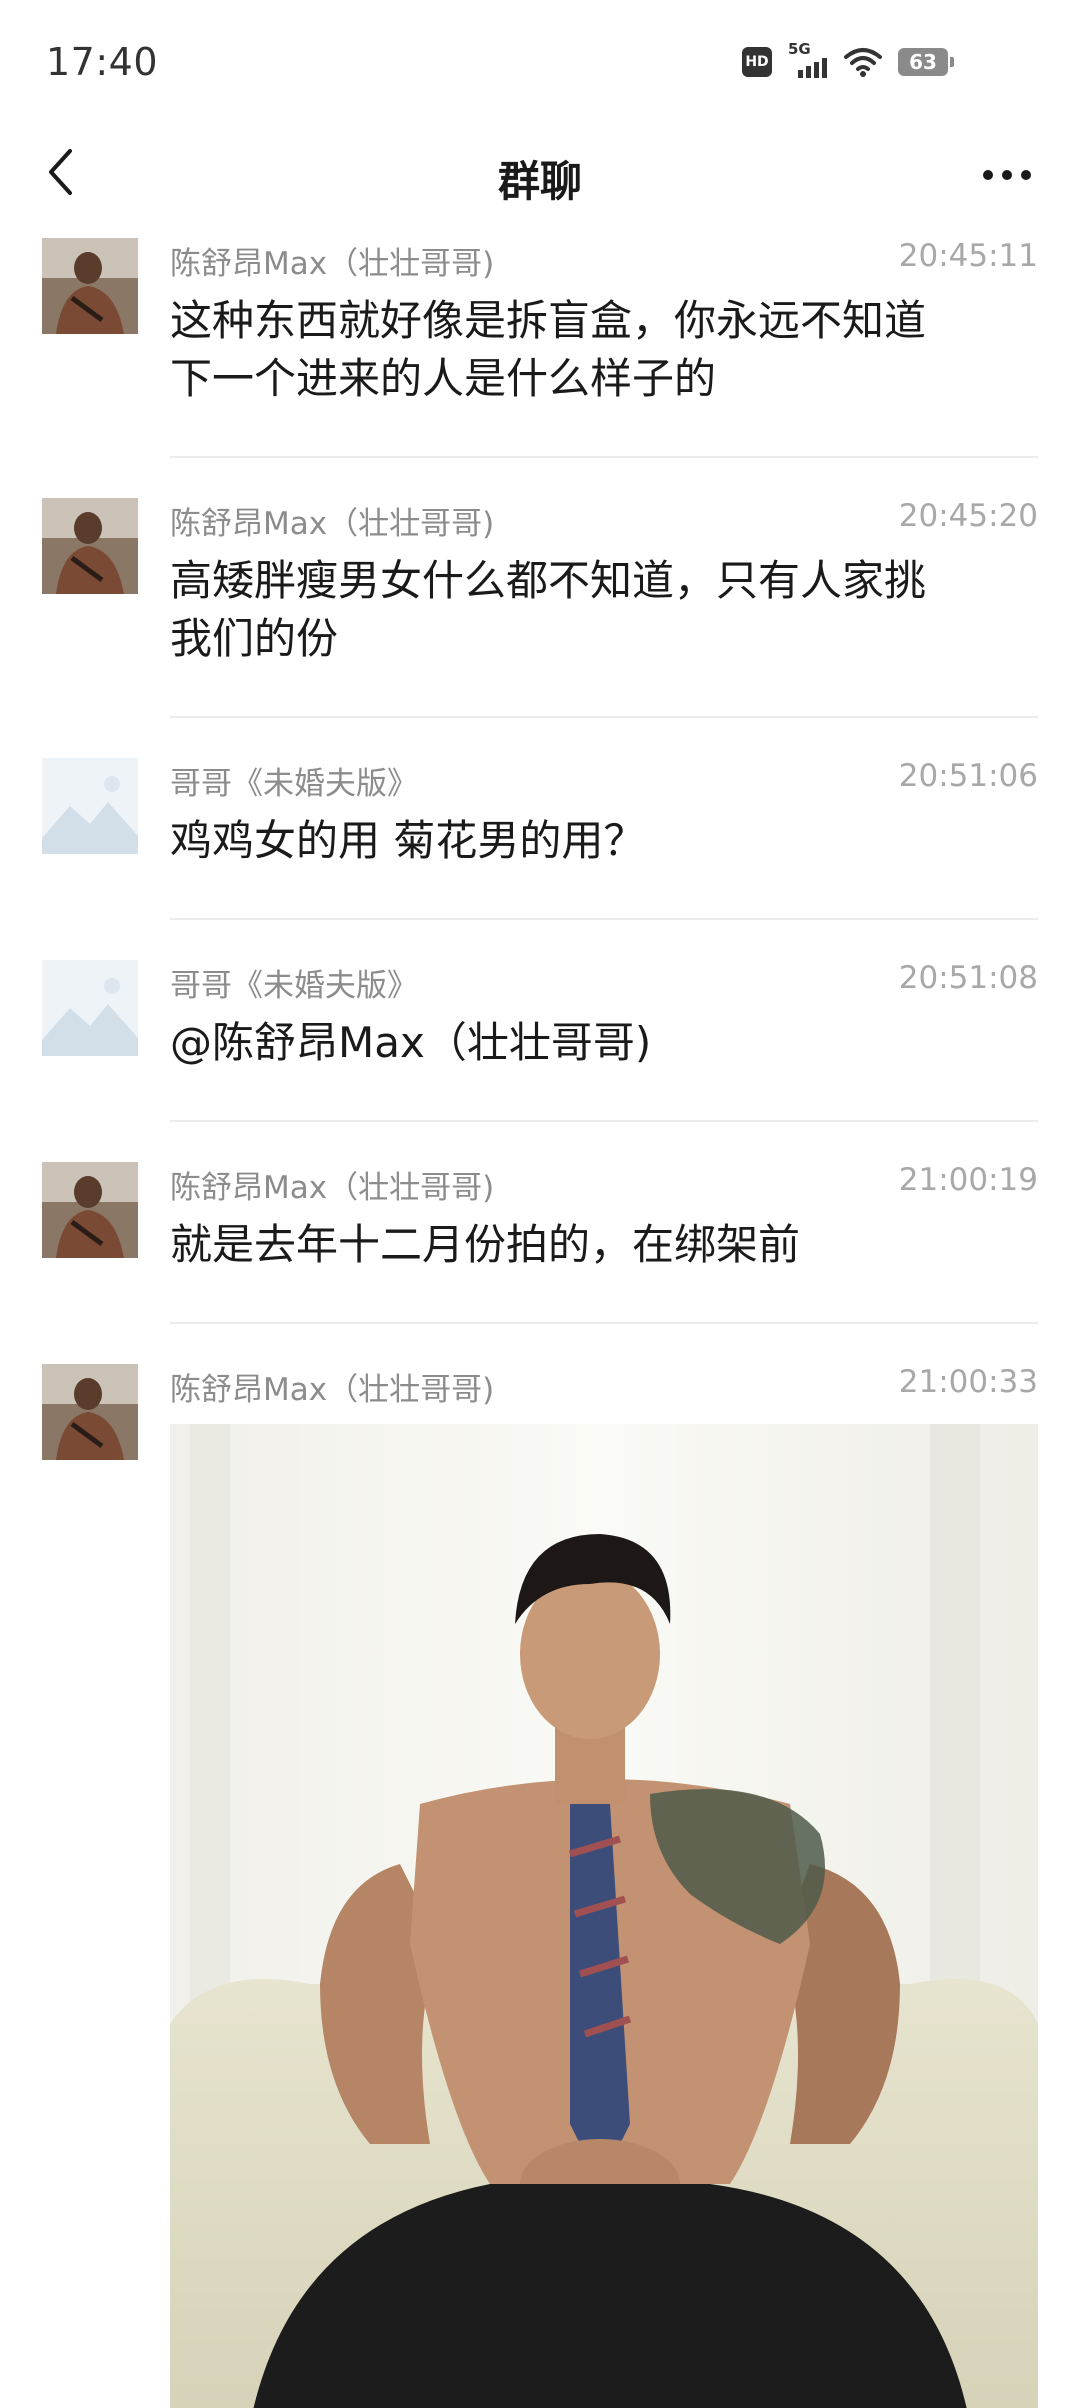 This screenshot has height=2408, width=1080. What do you see at coordinates (799, 49) in the screenshot?
I see `network-type-label: 5G` at bounding box center [799, 49].